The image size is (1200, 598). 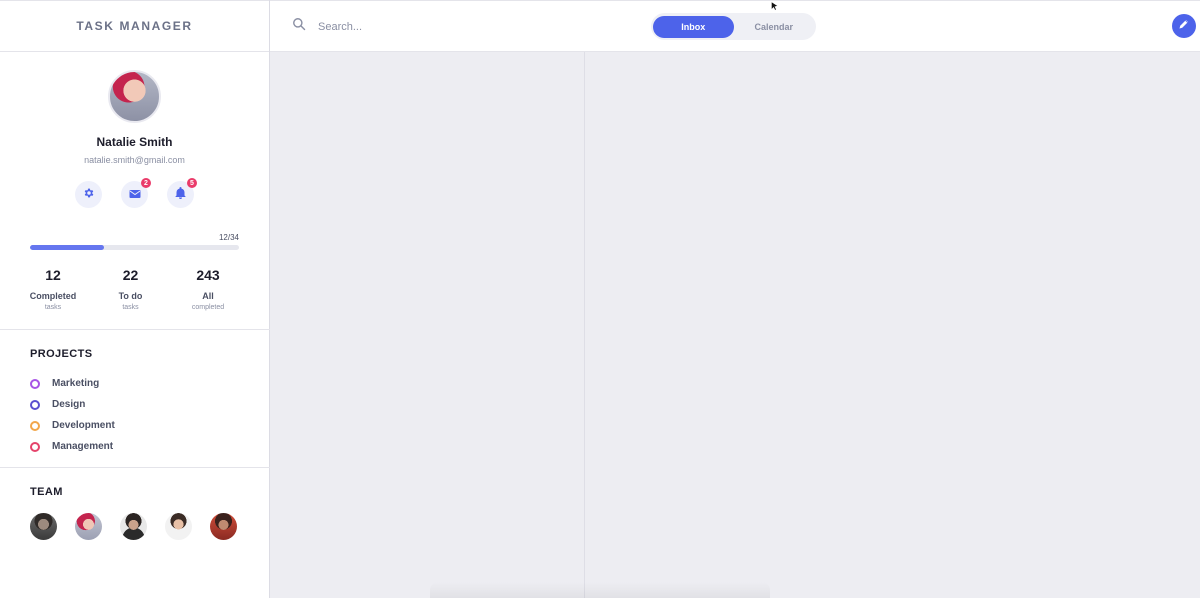 What do you see at coordinates (130, 296) in the screenshot?
I see `stat-label: To do` at bounding box center [130, 296].